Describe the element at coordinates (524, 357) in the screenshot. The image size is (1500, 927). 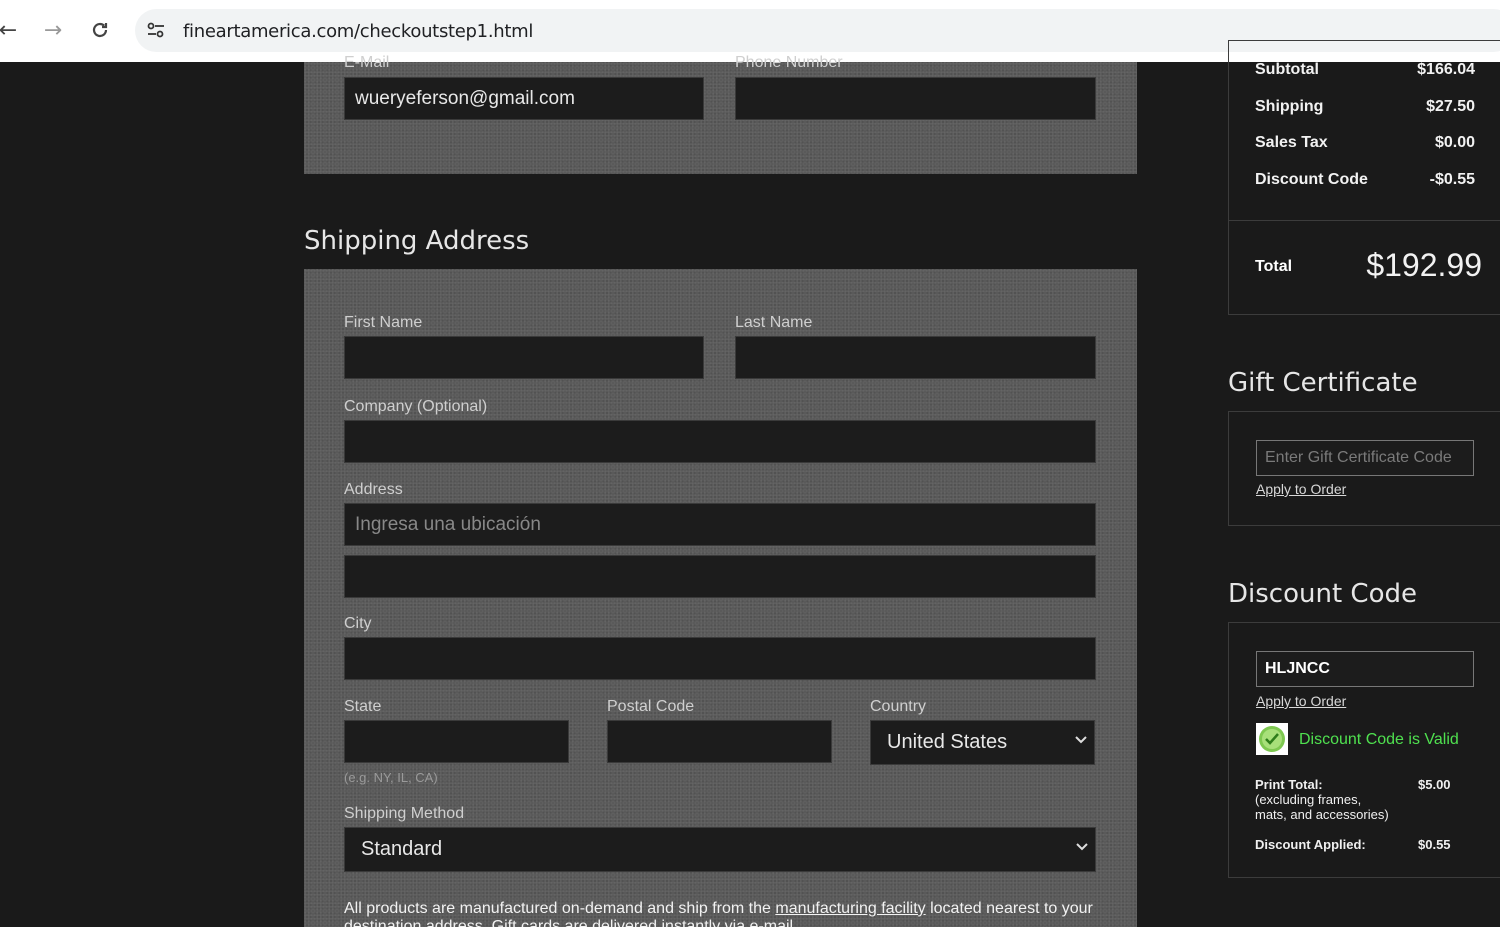
I see `first-name-field` at that location.